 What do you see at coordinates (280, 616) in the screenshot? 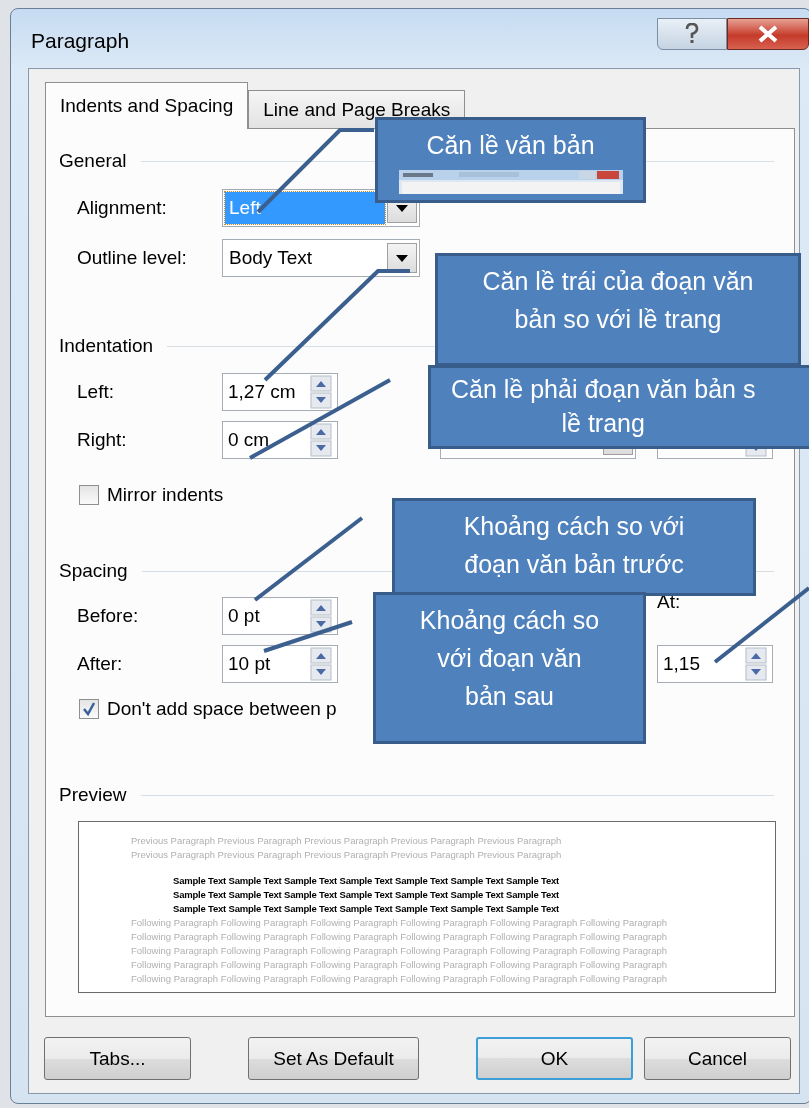
I see `input-field: 0 pt` at bounding box center [280, 616].